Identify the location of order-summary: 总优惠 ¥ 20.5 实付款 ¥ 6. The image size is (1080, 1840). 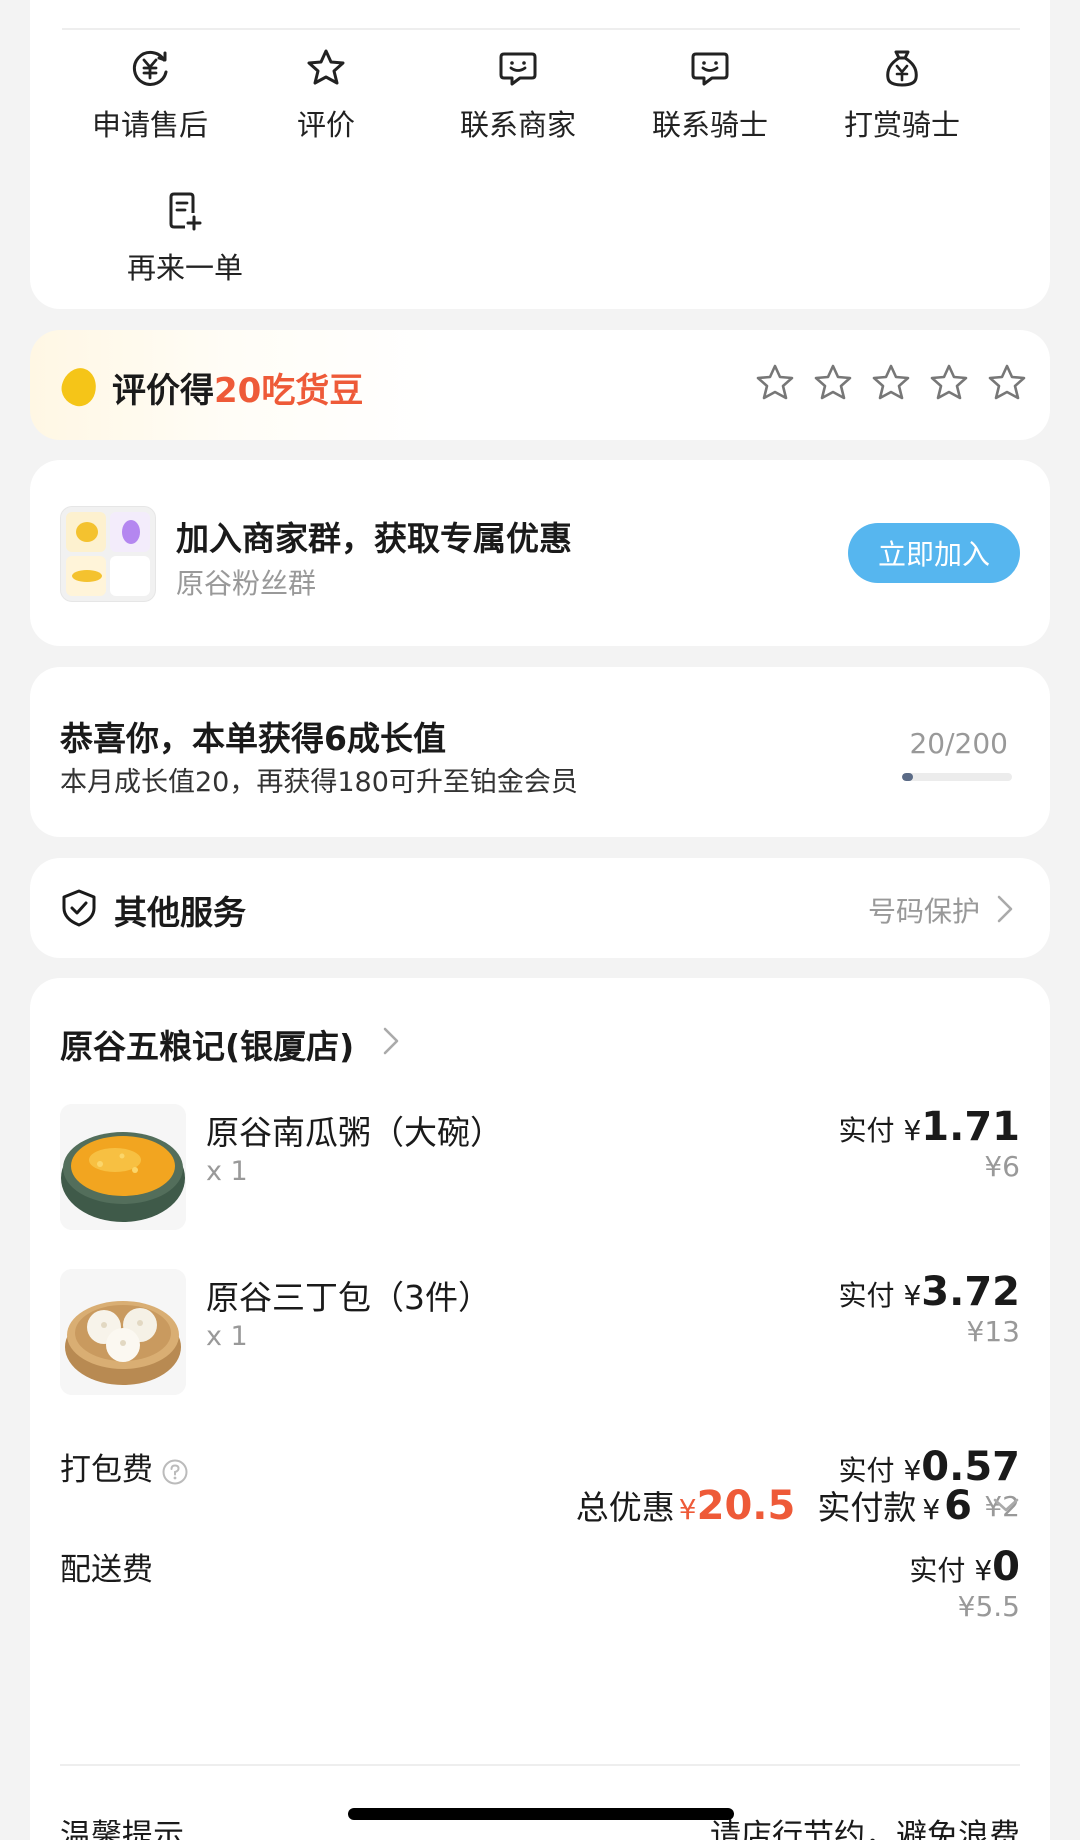
(798, 1505).